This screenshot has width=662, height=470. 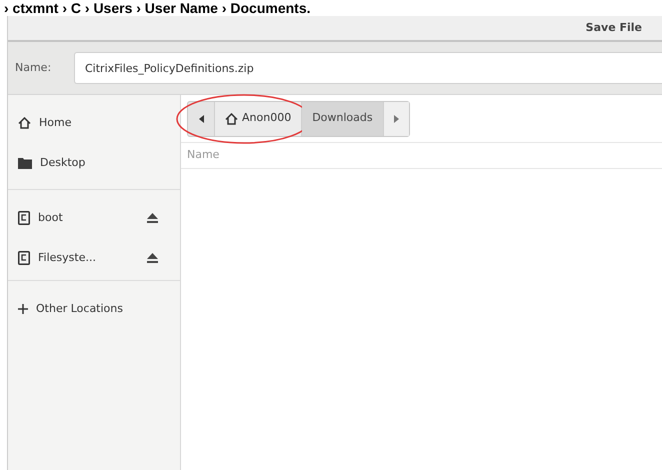 What do you see at coordinates (94, 218) in the screenshot?
I see `sidebar-item: boot` at bounding box center [94, 218].